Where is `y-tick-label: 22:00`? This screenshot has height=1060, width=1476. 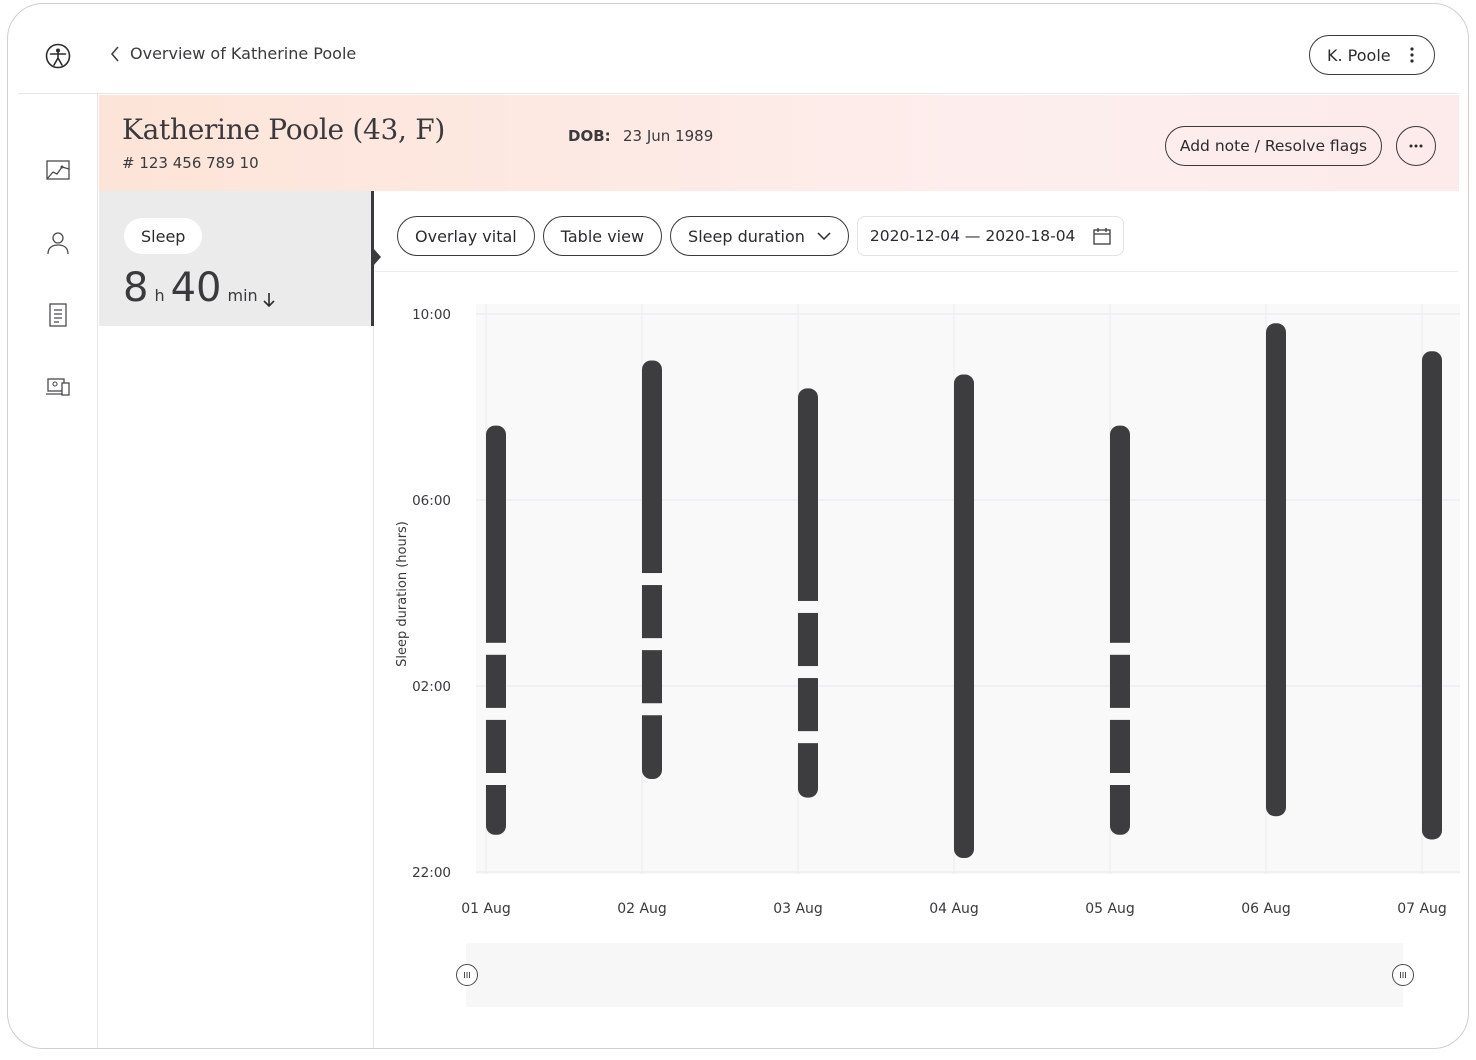
y-tick-label: 22:00 is located at coordinates (431, 873).